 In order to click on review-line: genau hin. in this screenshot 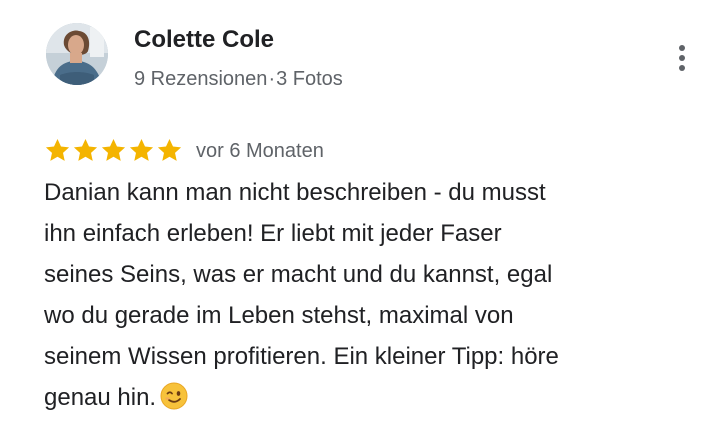, I will do `click(100, 397)`.